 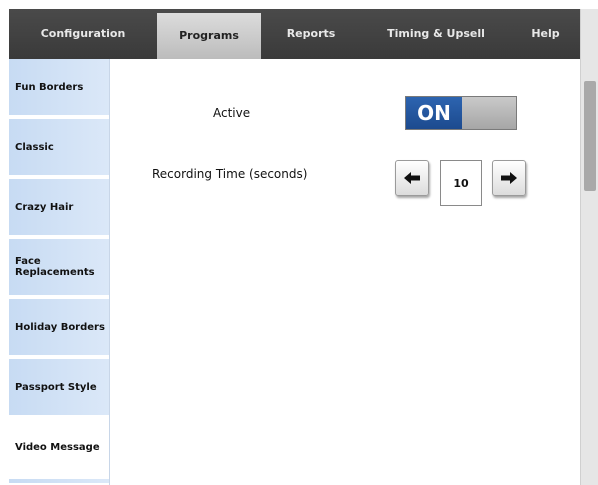 I want to click on sidebar-item-label: Fun Borders, so click(x=49, y=87).